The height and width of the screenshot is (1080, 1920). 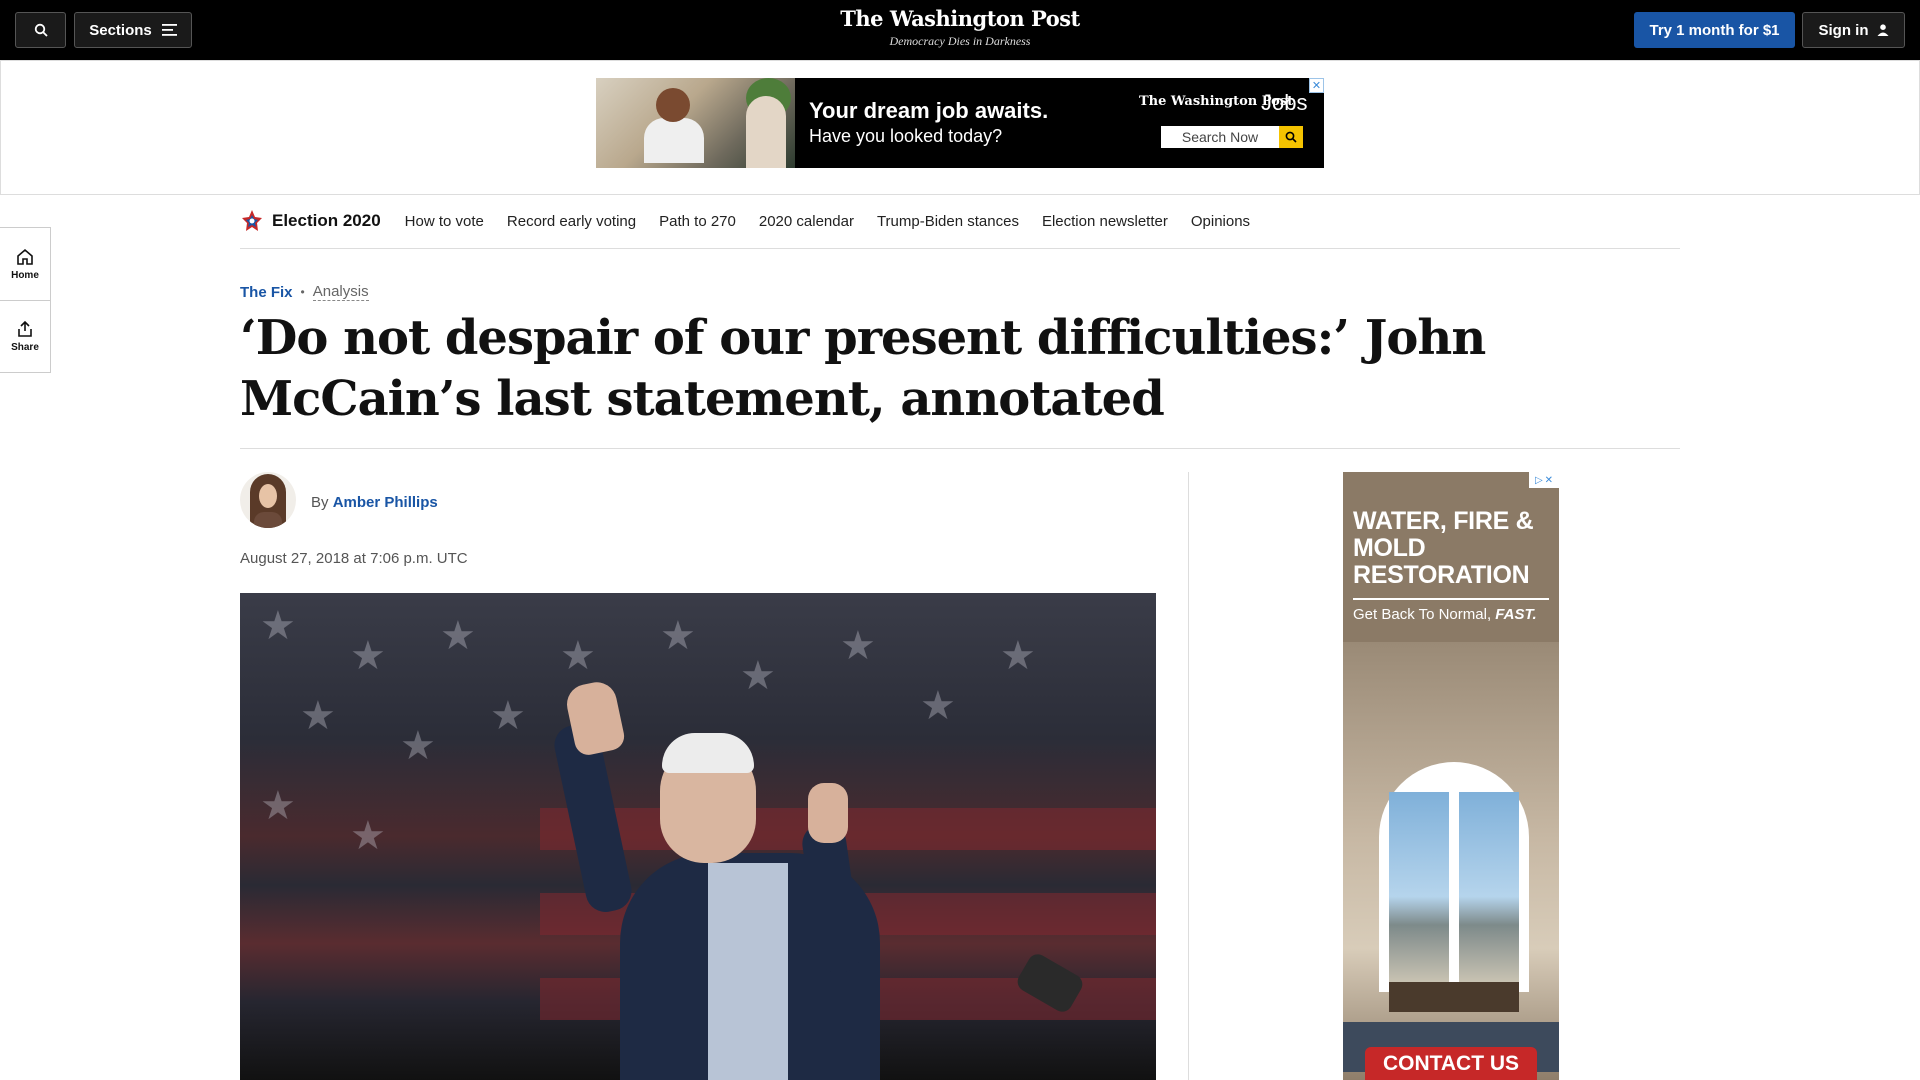 I want to click on logo-tagline: Democracy Dies in Darkness, so click(x=960, y=41).